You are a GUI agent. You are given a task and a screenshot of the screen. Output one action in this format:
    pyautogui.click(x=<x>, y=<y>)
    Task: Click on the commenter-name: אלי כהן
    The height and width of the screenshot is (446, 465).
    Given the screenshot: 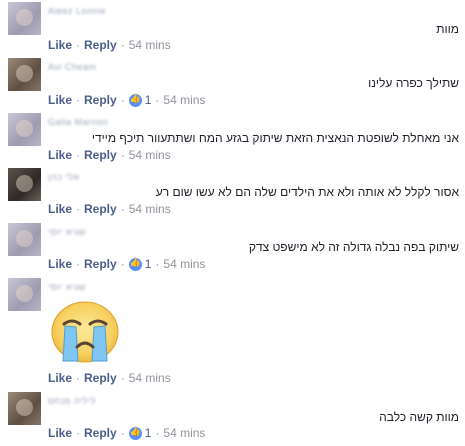 What is the action you would take?
    pyautogui.click(x=63, y=177)
    